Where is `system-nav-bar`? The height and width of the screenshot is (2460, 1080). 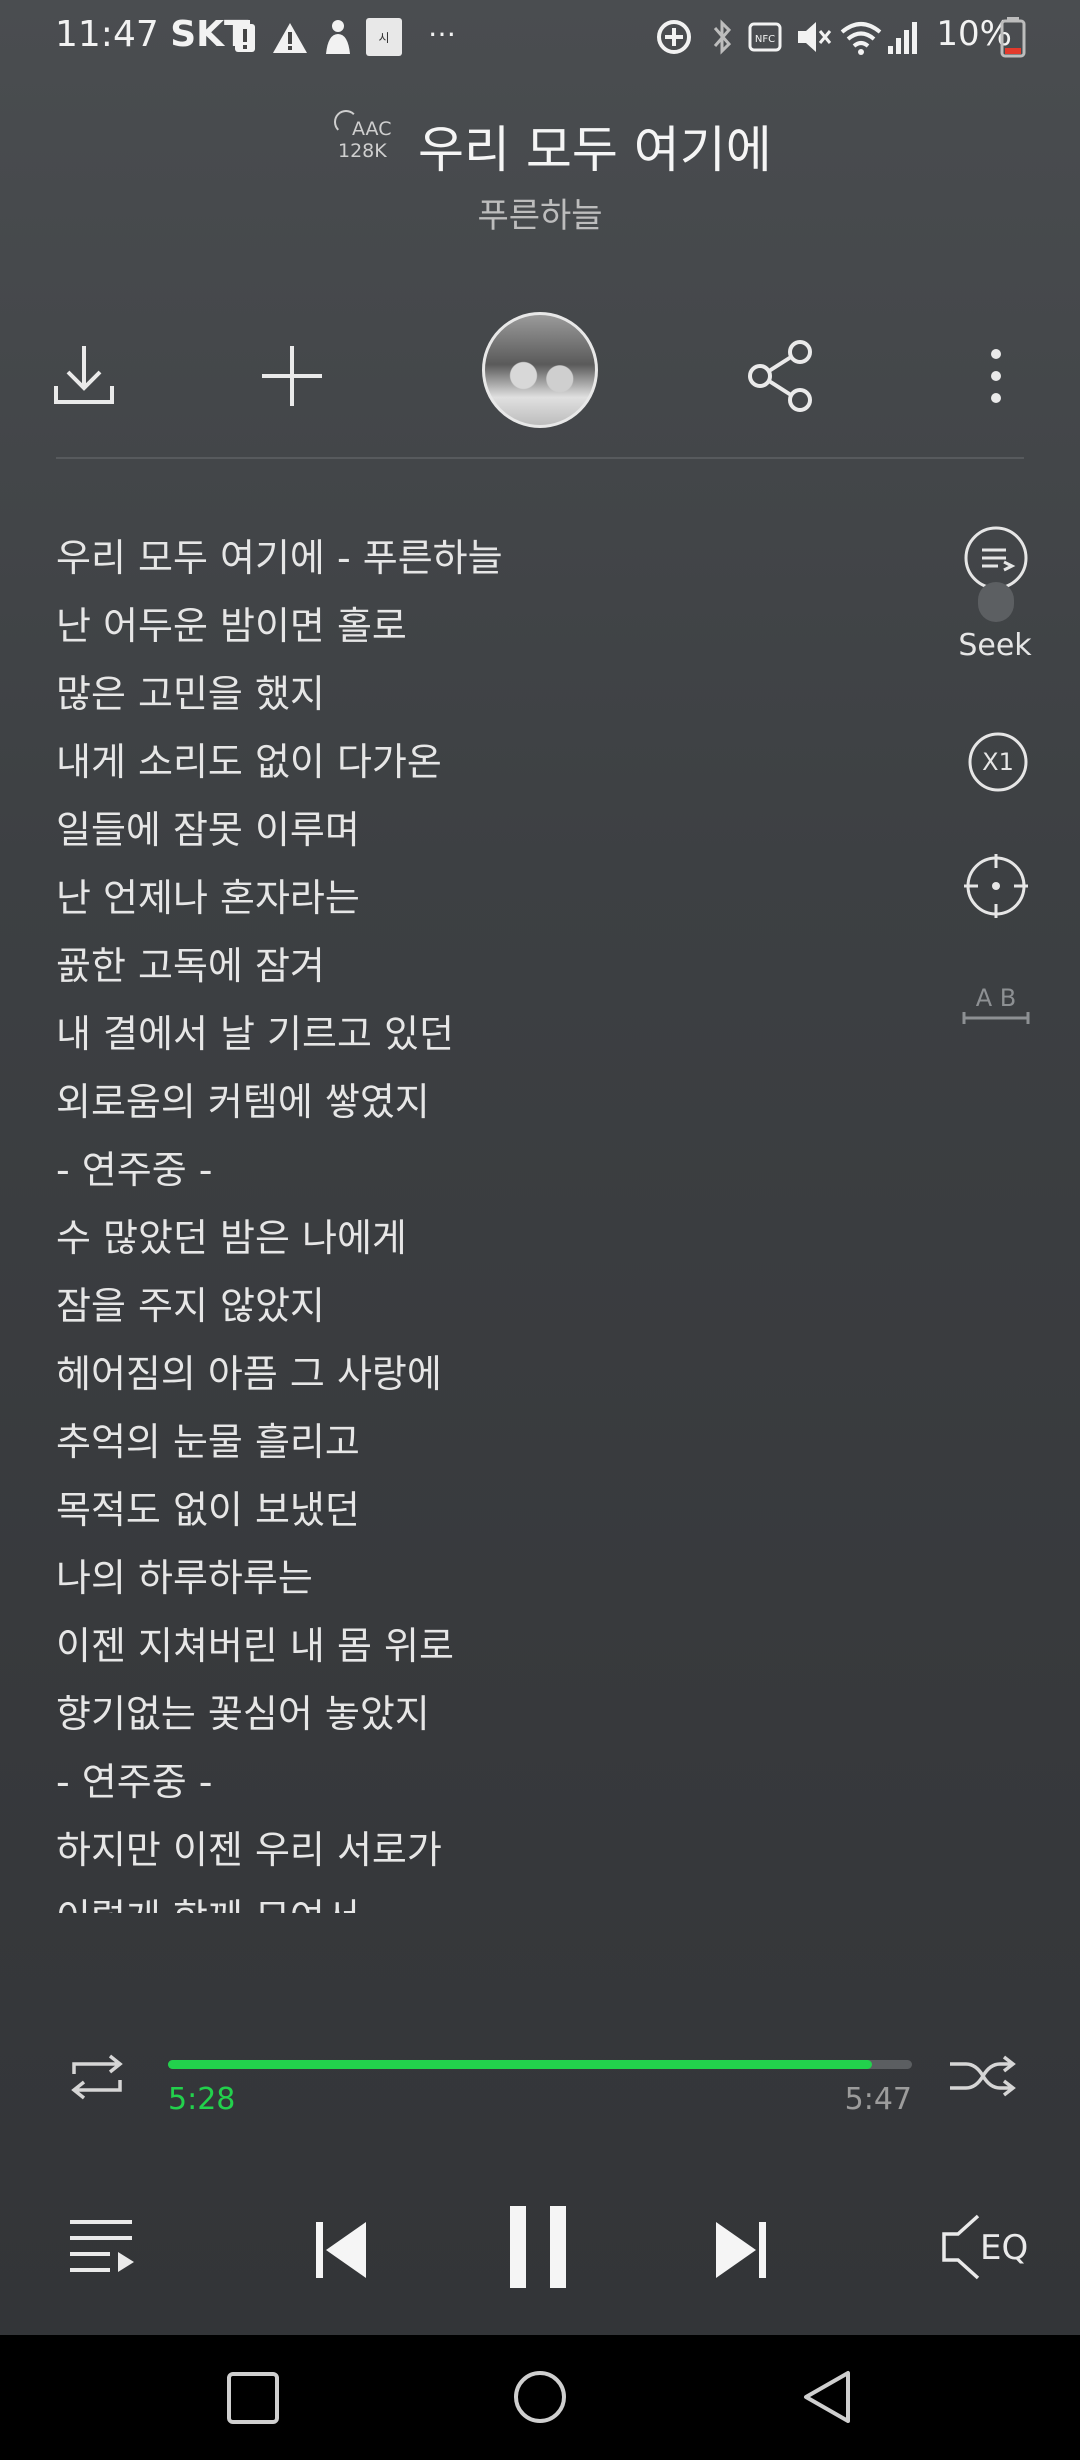
system-nav-bar is located at coordinates (540, 2397).